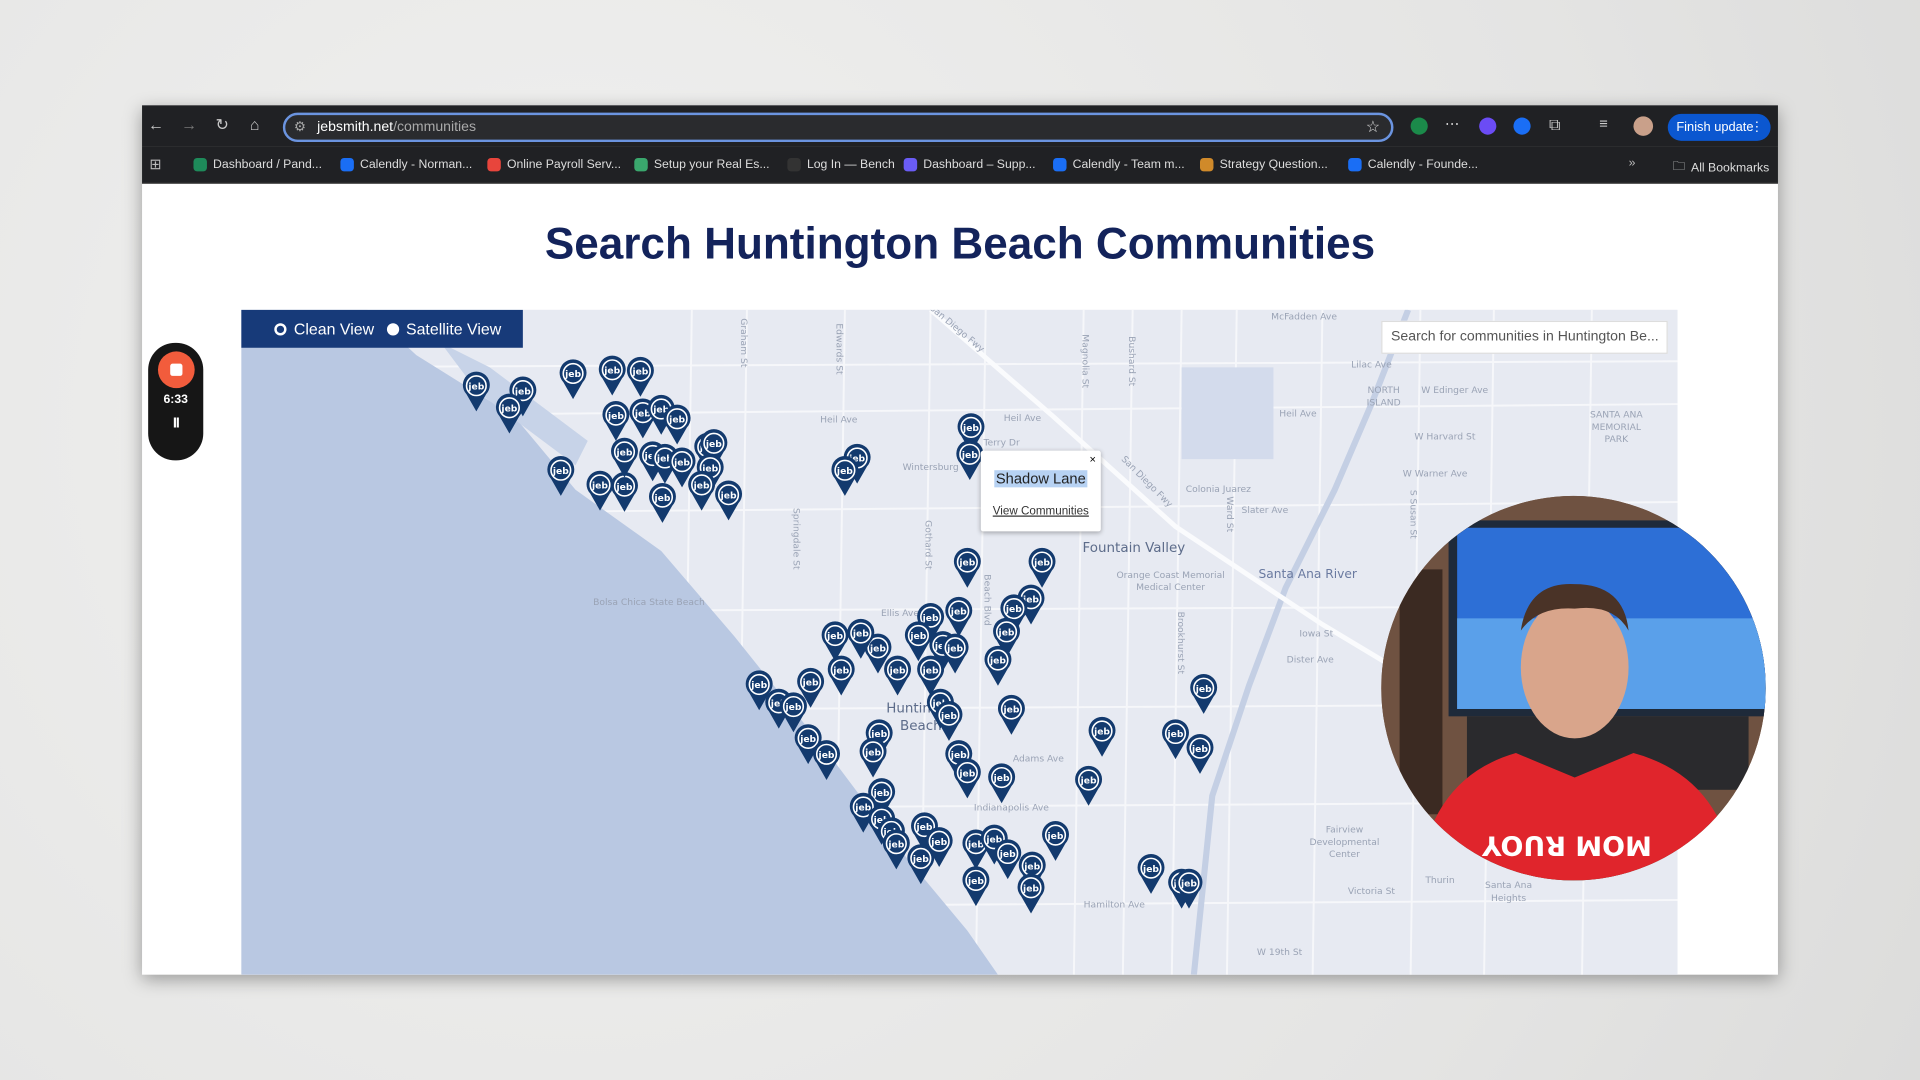  I want to click on star-icon: ☆, so click(1373, 128).